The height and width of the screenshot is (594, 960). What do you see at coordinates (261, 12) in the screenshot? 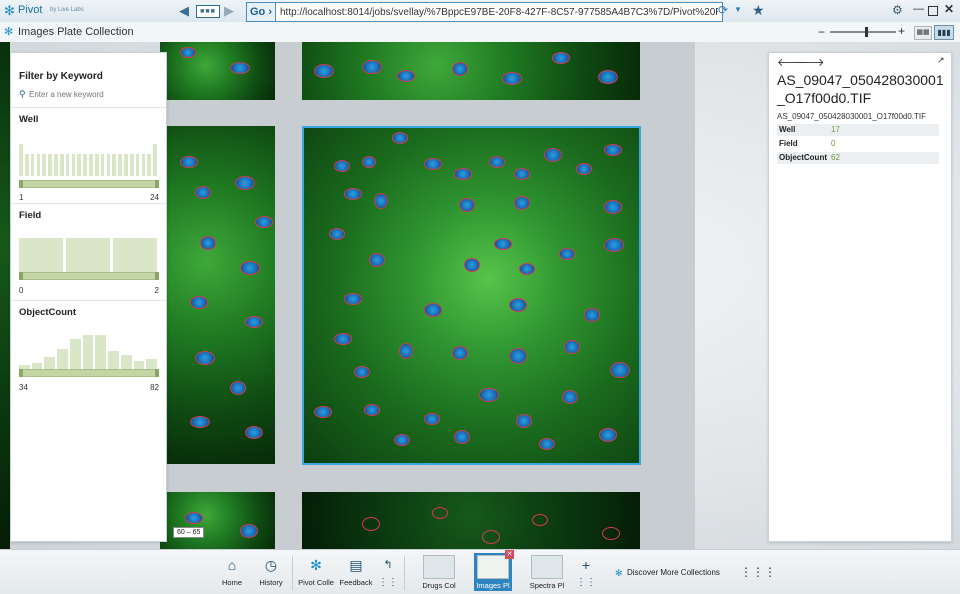
I see `go-button: Go ›` at bounding box center [261, 12].